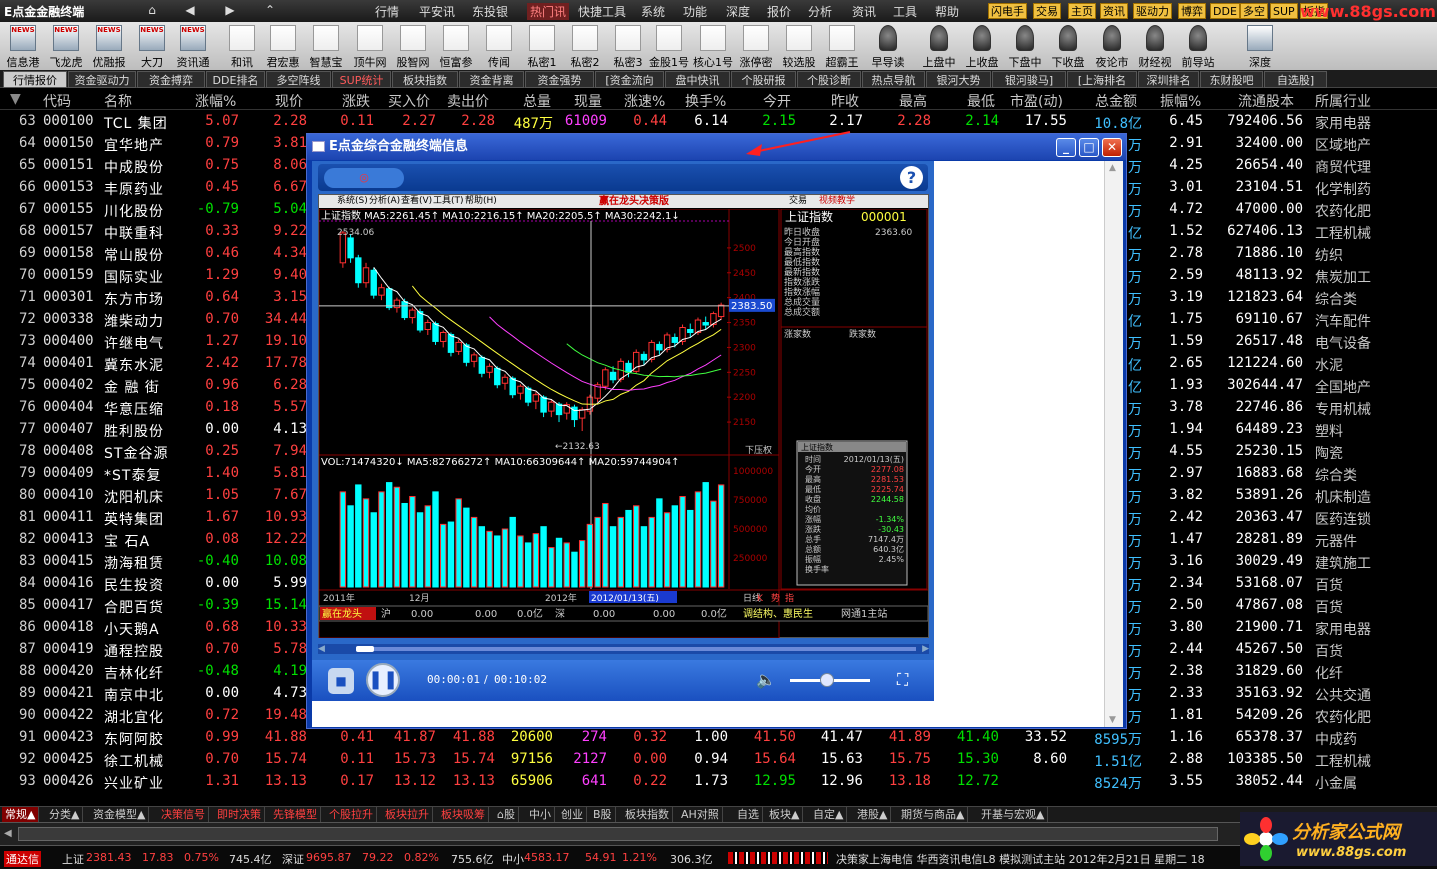  What do you see at coordinates (1266, 101) in the screenshot?
I see `column-header-18: 流通股本` at bounding box center [1266, 101].